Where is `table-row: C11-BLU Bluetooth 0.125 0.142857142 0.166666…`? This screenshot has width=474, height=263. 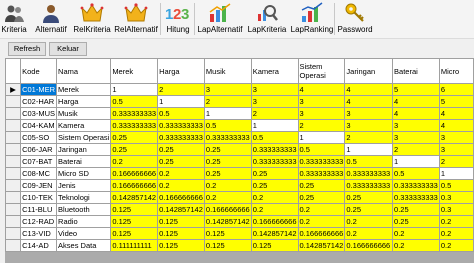
table-row: C11-BLU Bluetooth 0.125 0.142857142 0.166666… is located at coordinates (239, 209).